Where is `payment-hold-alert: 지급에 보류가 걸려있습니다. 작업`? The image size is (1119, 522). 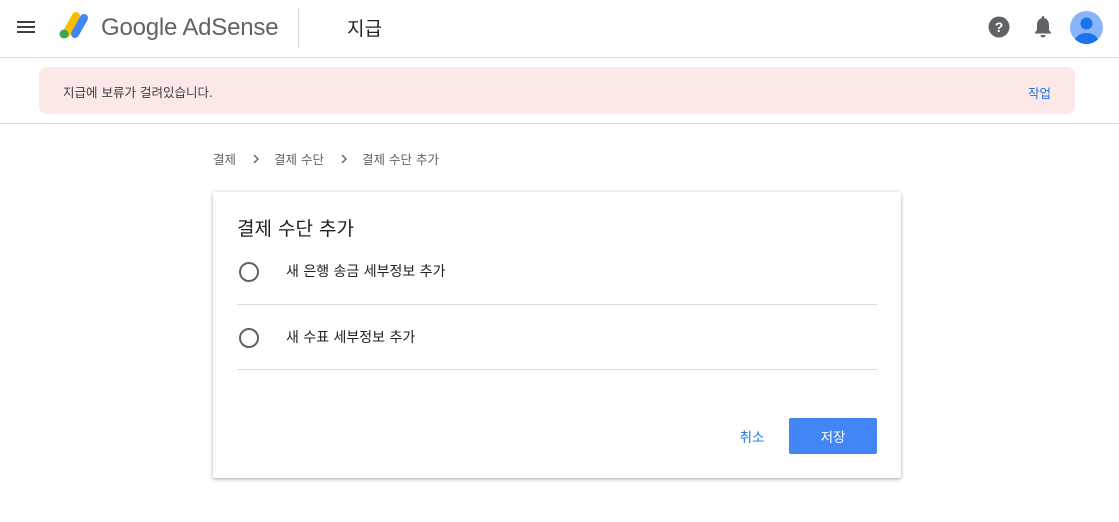
payment-hold-alert: 지급에 보류가 걸려있습니다. 작업 is located at coordinates (557, 90).